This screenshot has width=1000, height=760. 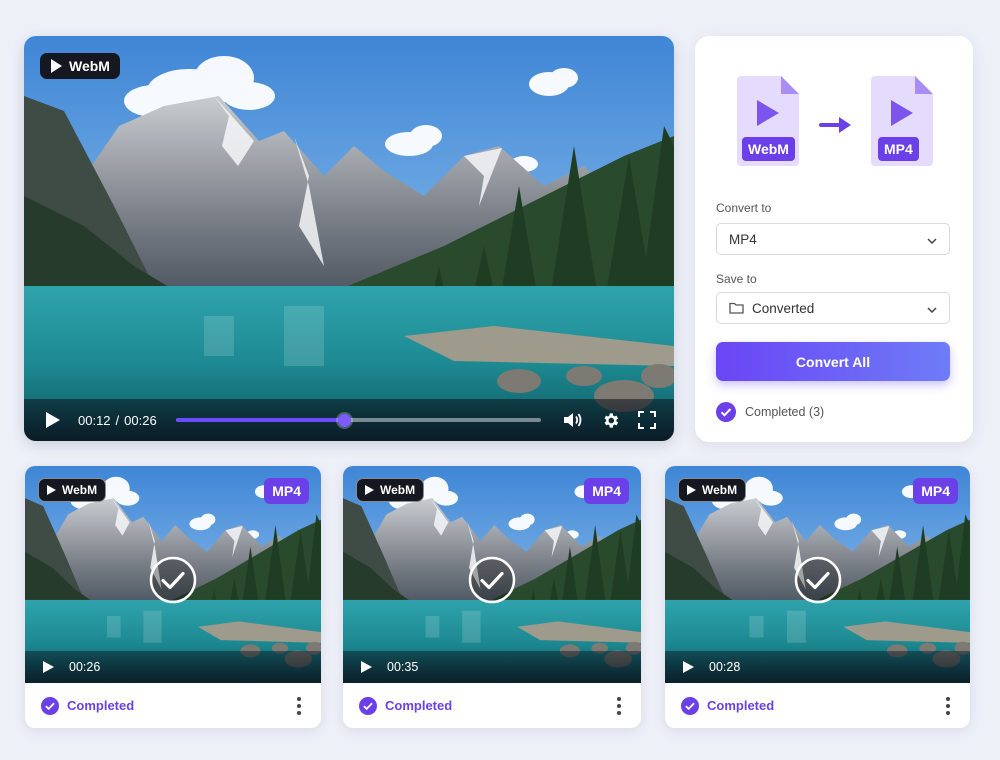 I want to click on time-display: 00:12/00:26, so click(x=117, y=420).